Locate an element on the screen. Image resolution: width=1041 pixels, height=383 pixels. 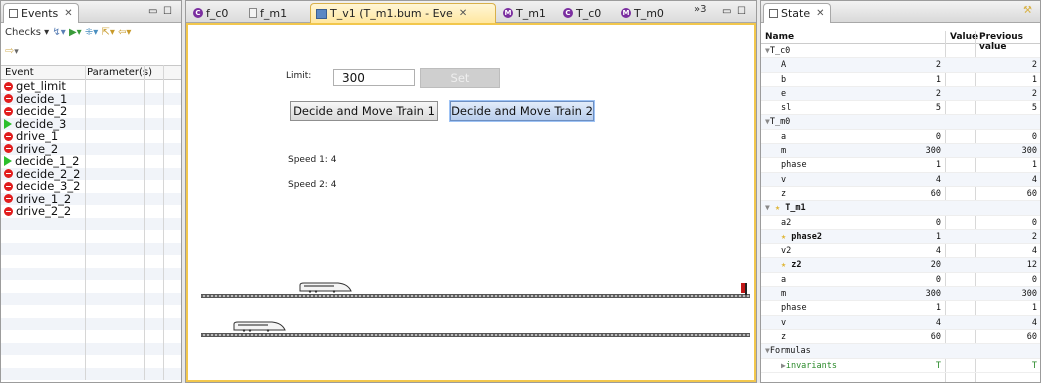
state-group-row: ▼T_m0 is located at coordinates (900, 122).